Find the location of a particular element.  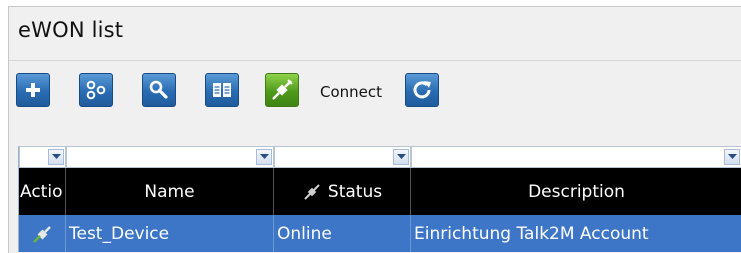

connect-button is located at coordinates (282, 90).